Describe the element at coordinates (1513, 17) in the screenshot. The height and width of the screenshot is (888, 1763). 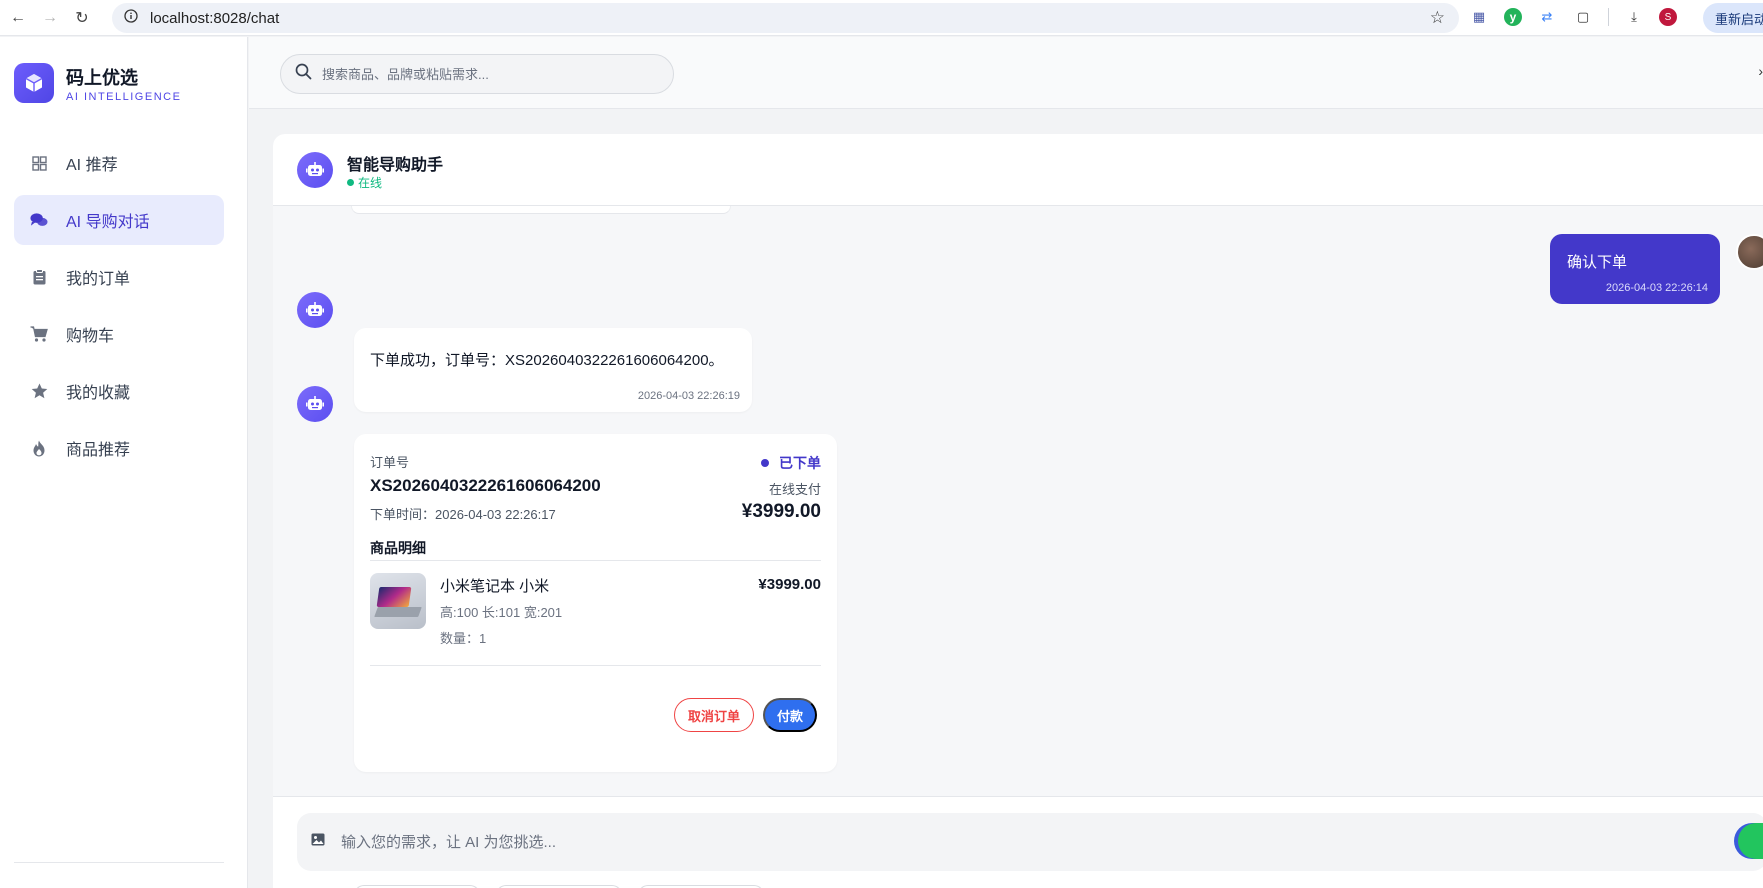
I see `extension-y-icon: y` at that location.